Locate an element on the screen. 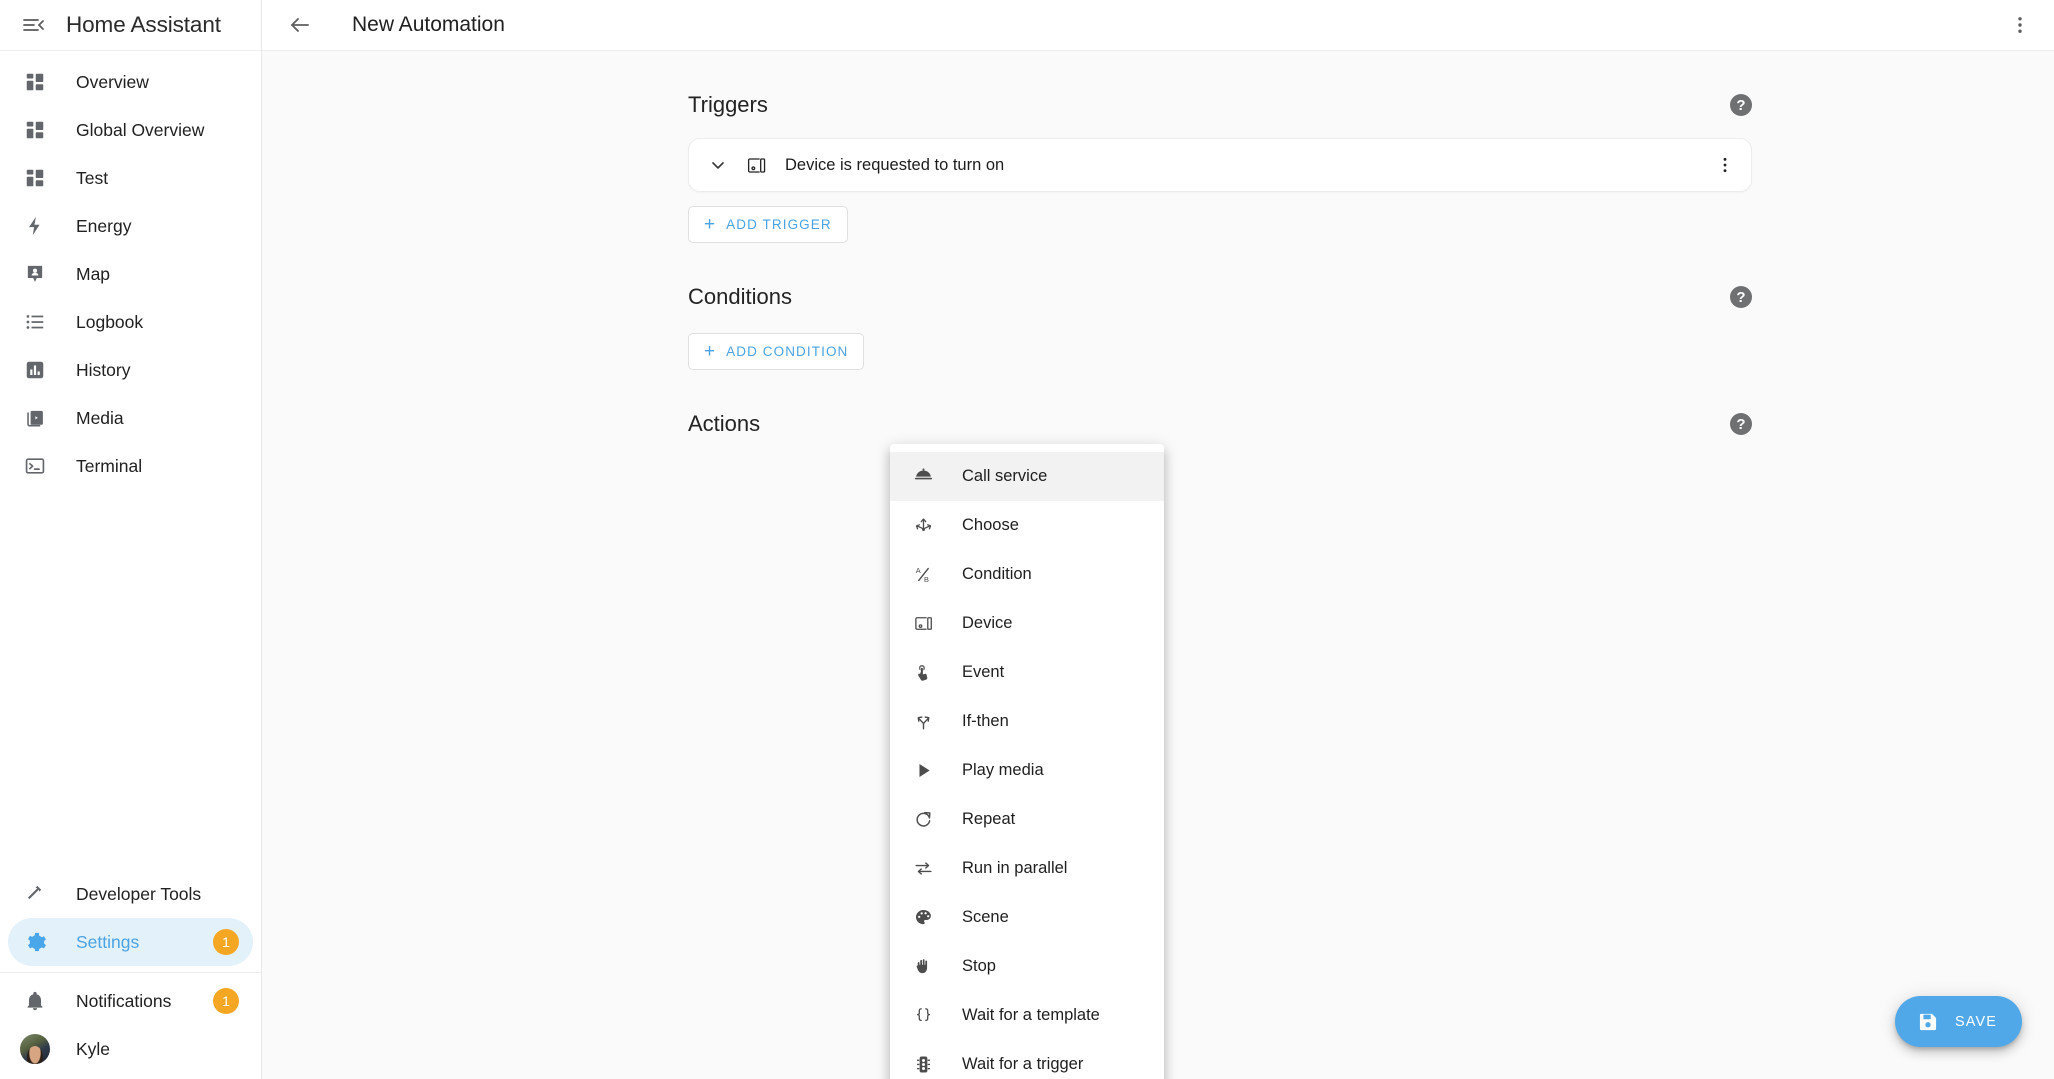 This screenshot has width=2054, height=1079. sidebar-item-media: Media is located at coordinates (130, 418).